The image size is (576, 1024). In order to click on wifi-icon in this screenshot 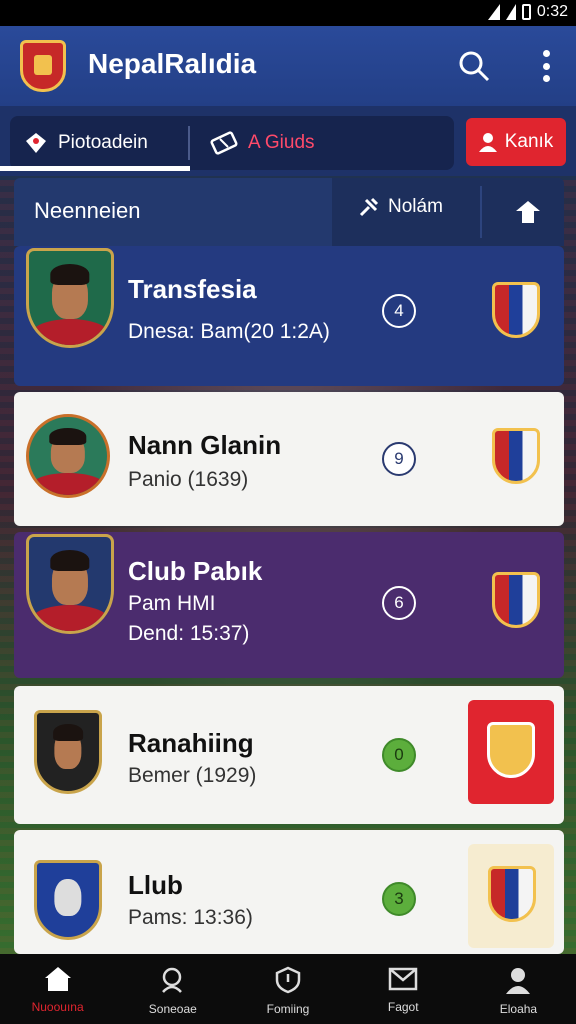, I will do `click(493, 12)`.